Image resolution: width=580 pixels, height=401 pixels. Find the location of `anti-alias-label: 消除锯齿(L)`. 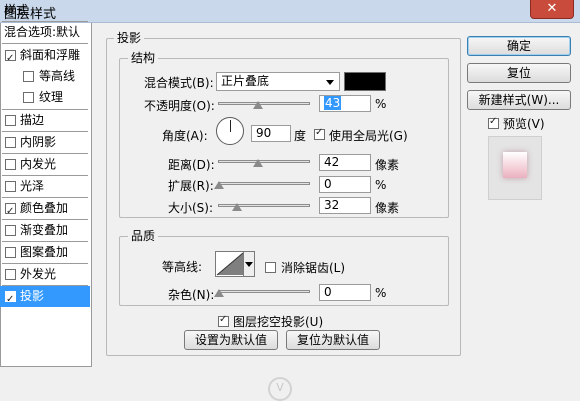

anti-alias-label: 消除锯齿(L) is located at coordinates (313, 268).